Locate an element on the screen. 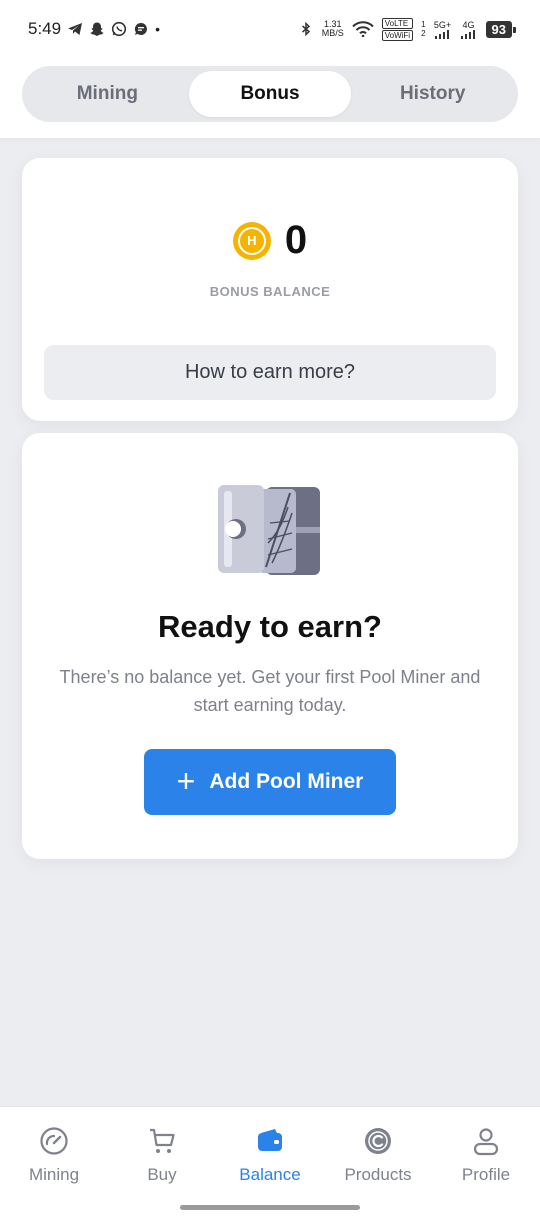  empty-state-title: Ready to earn? is located at coordinates (270, 626).